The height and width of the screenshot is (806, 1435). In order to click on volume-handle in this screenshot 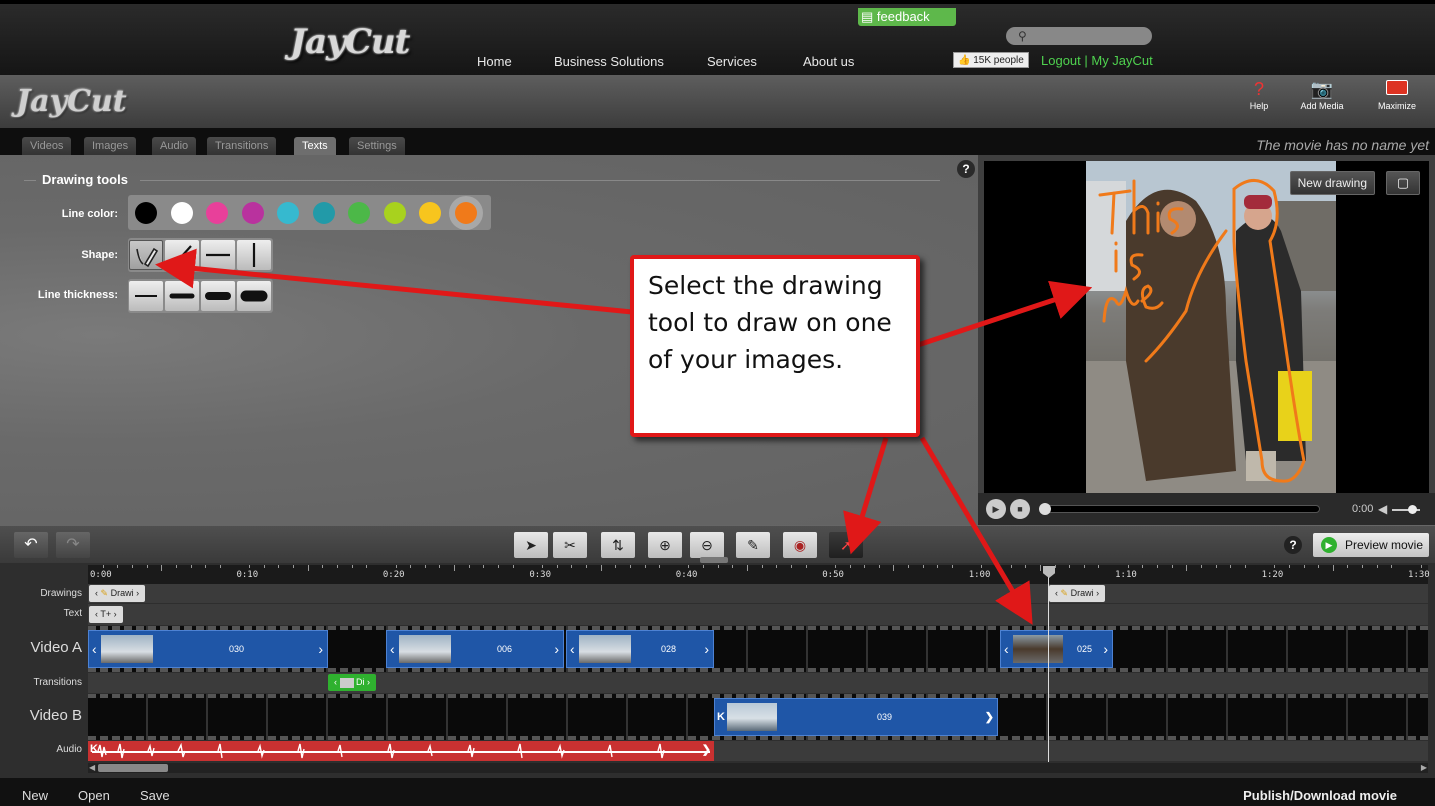, I will do `click(1412, 509)`.